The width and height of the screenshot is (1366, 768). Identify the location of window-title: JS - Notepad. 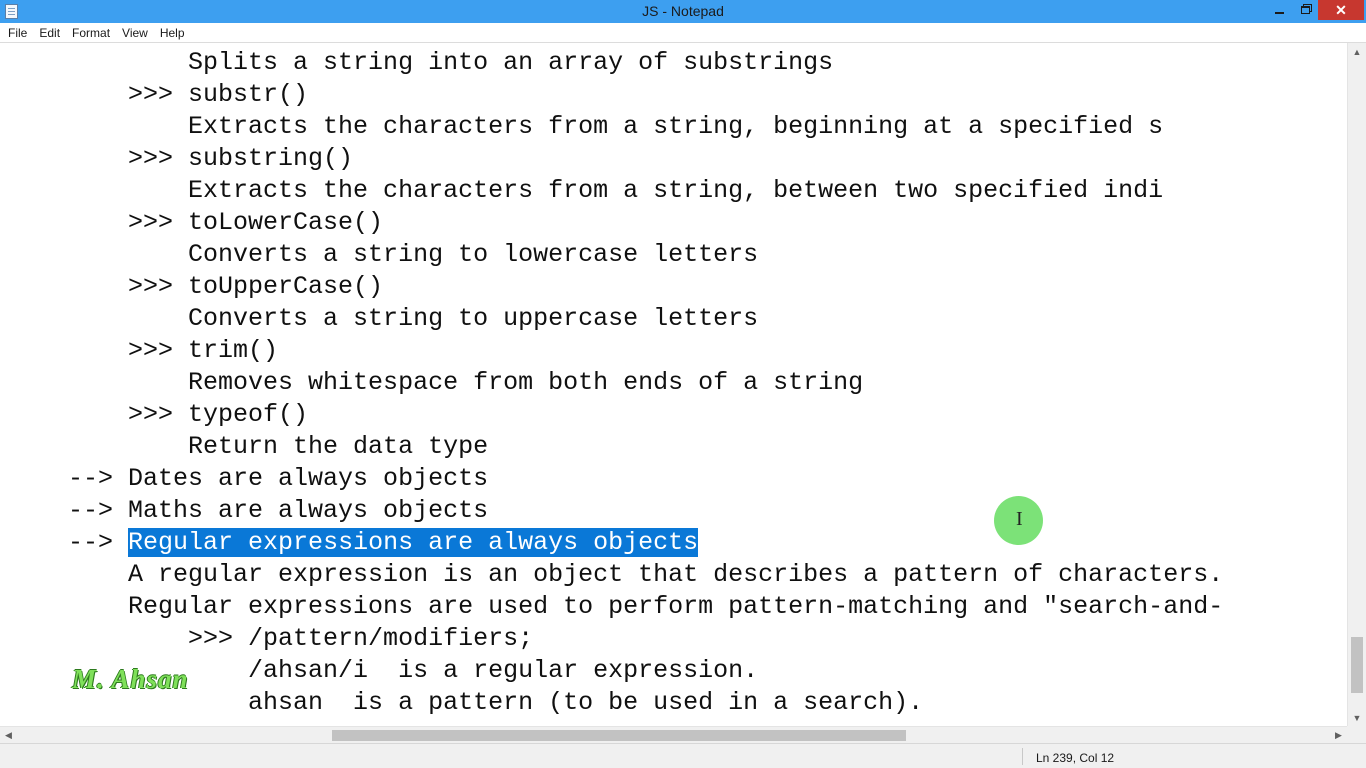
(683, 11).